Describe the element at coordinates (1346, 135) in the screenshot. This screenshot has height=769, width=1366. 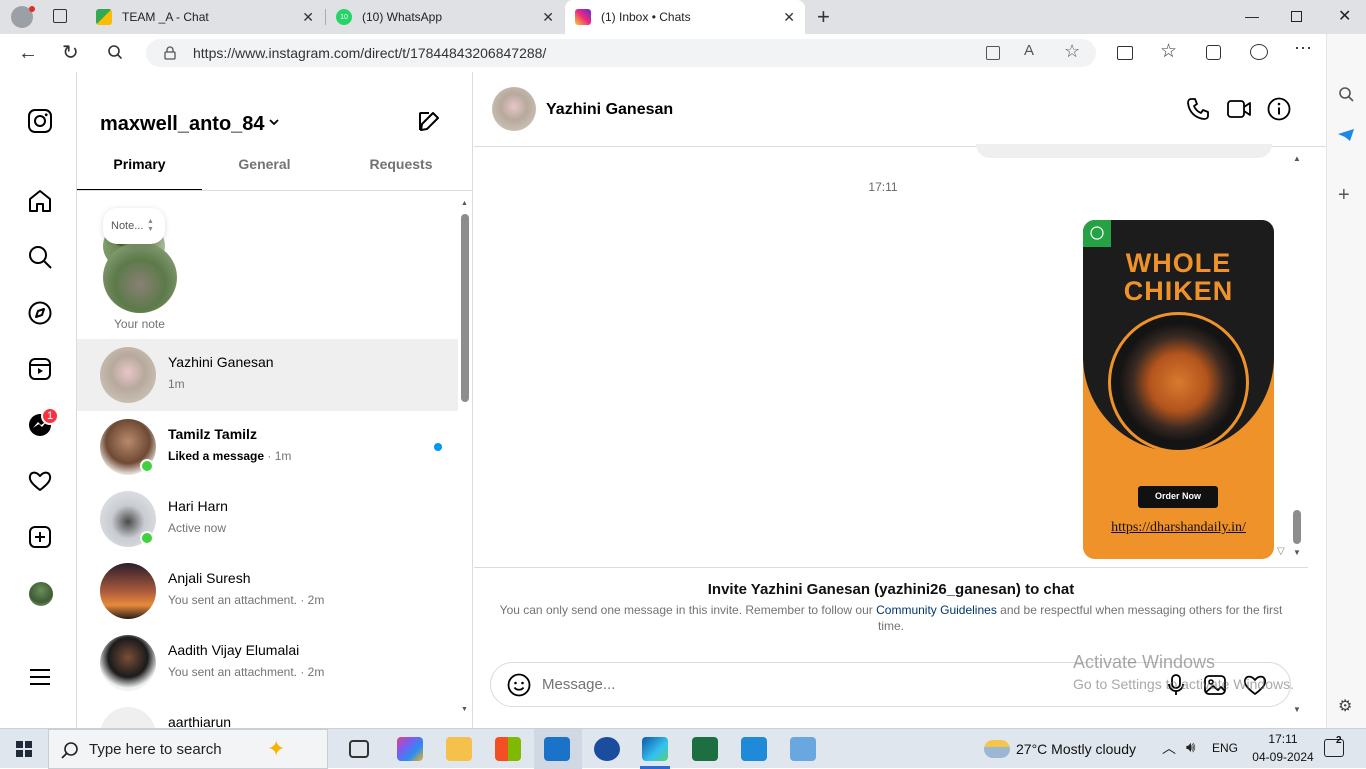
I see `telegram-icon` at that location.